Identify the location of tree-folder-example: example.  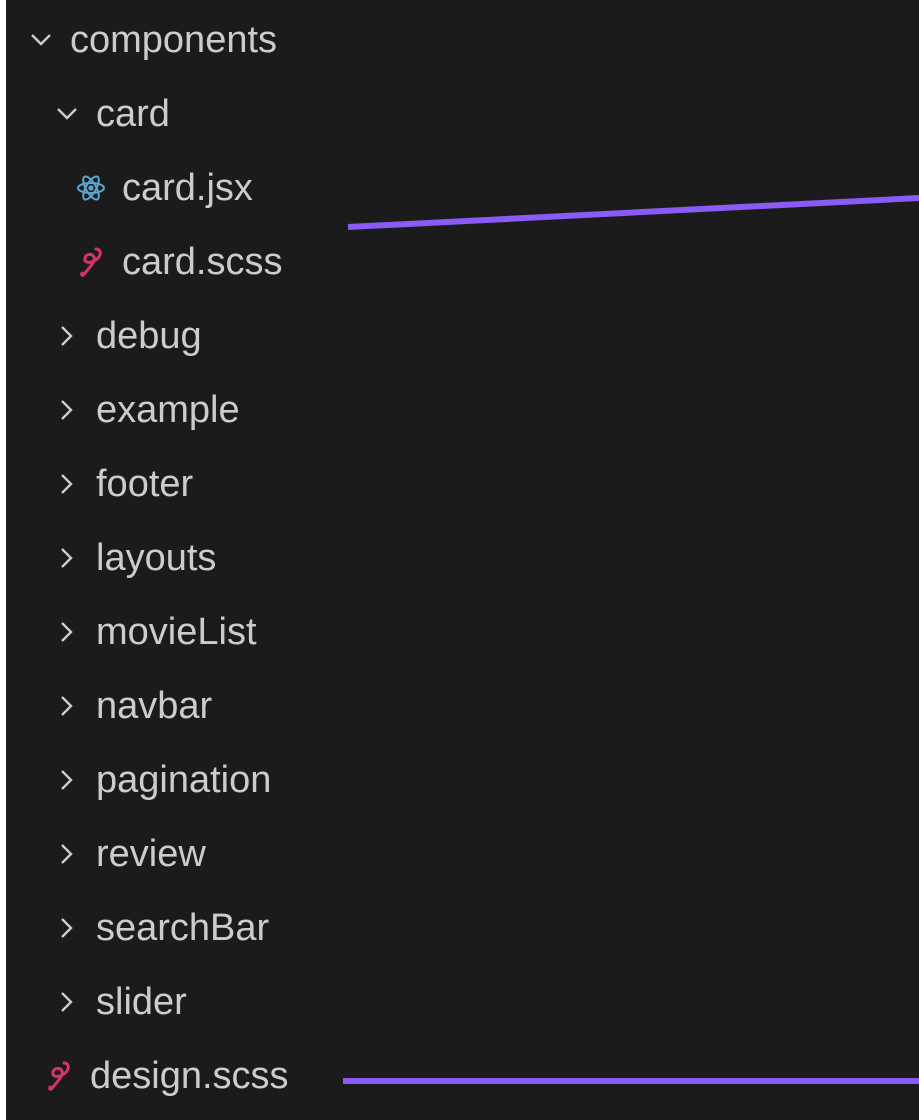
(462, 410).